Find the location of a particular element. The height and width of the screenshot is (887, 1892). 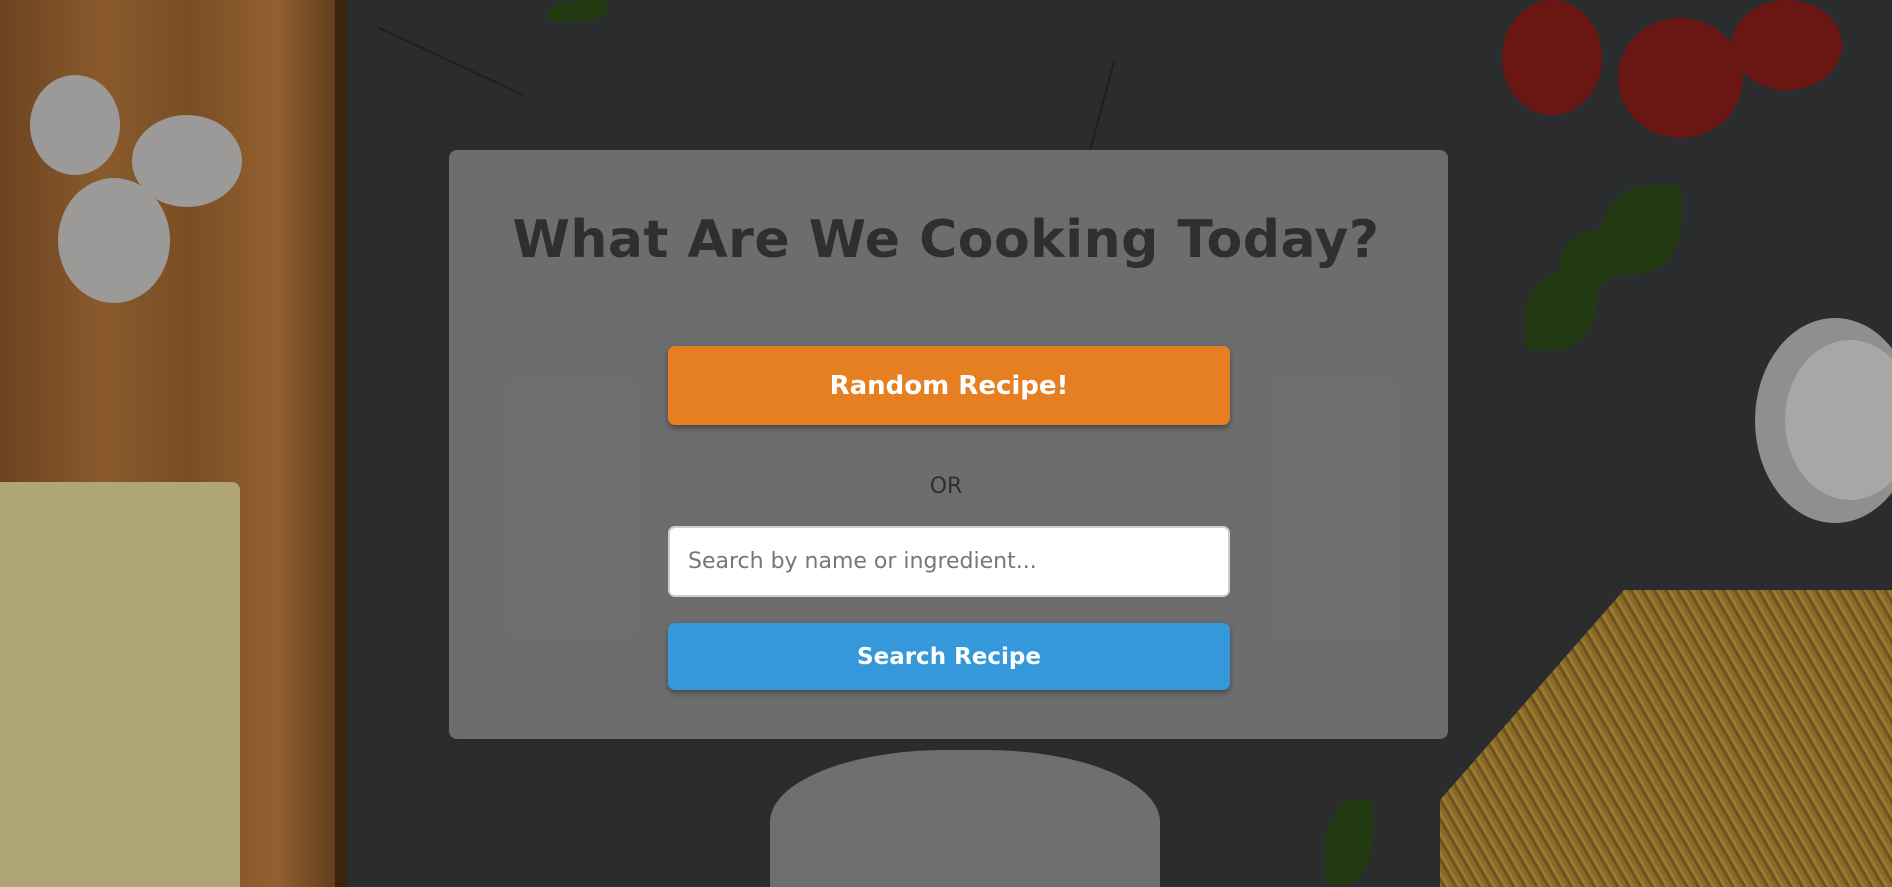

or-divider-text: OR is located at coordinates (946, 486).